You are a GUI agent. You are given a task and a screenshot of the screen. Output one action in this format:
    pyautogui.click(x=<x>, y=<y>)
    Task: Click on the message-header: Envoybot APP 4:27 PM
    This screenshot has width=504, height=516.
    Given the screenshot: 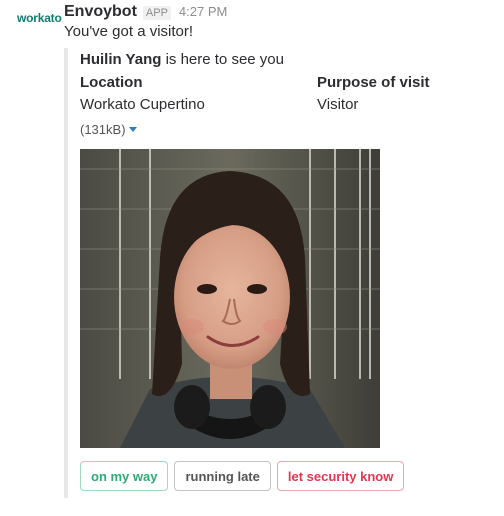 What is the action you would take?
    pyautogui.click(x=145, y=13)
    